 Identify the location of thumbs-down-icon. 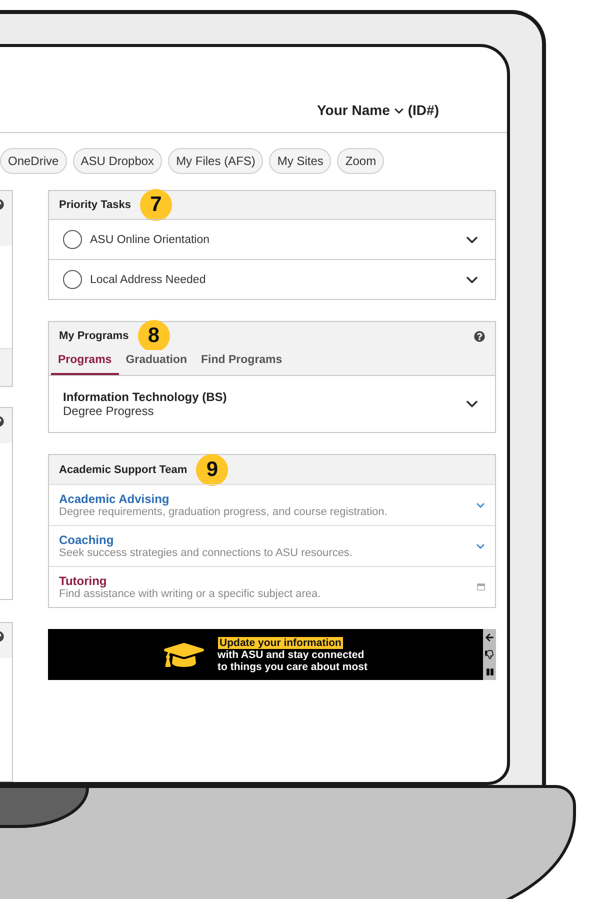
(489, 655).